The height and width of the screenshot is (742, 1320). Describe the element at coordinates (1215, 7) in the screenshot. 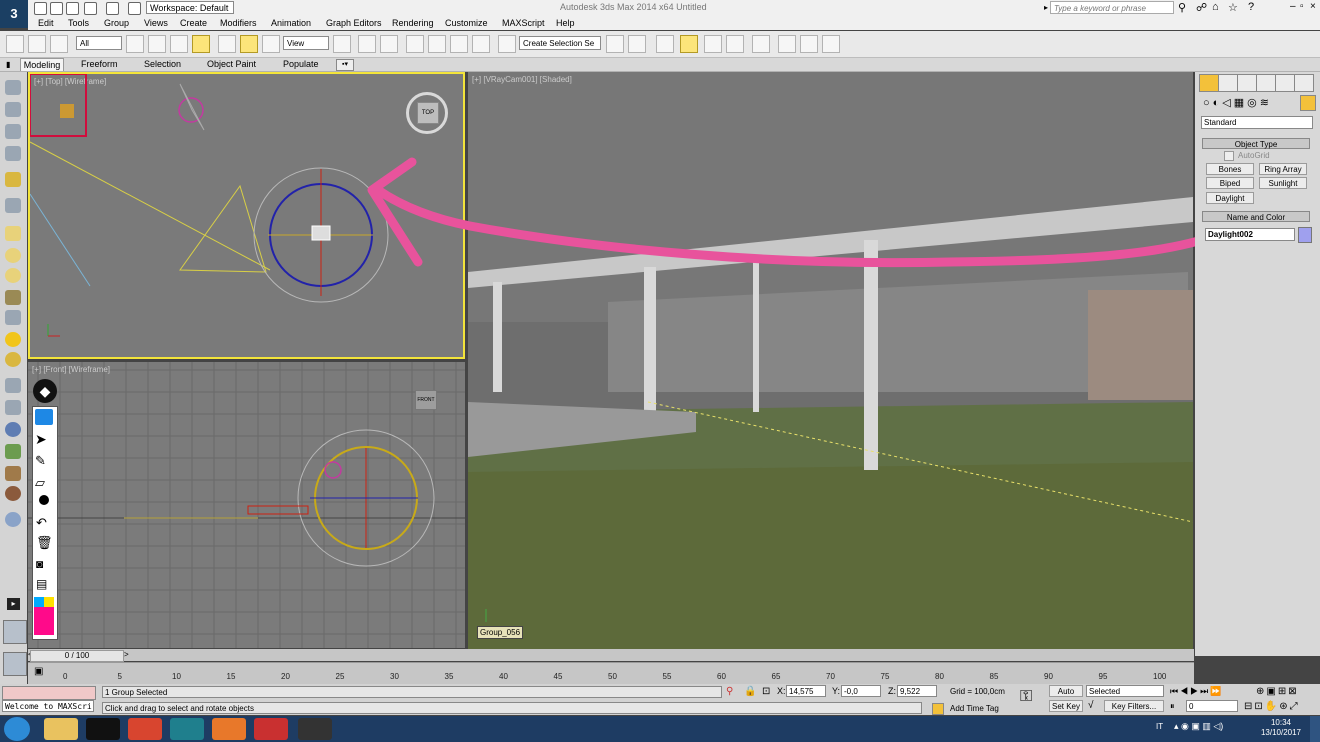

I see `communication-icon: ⌂` at that location.